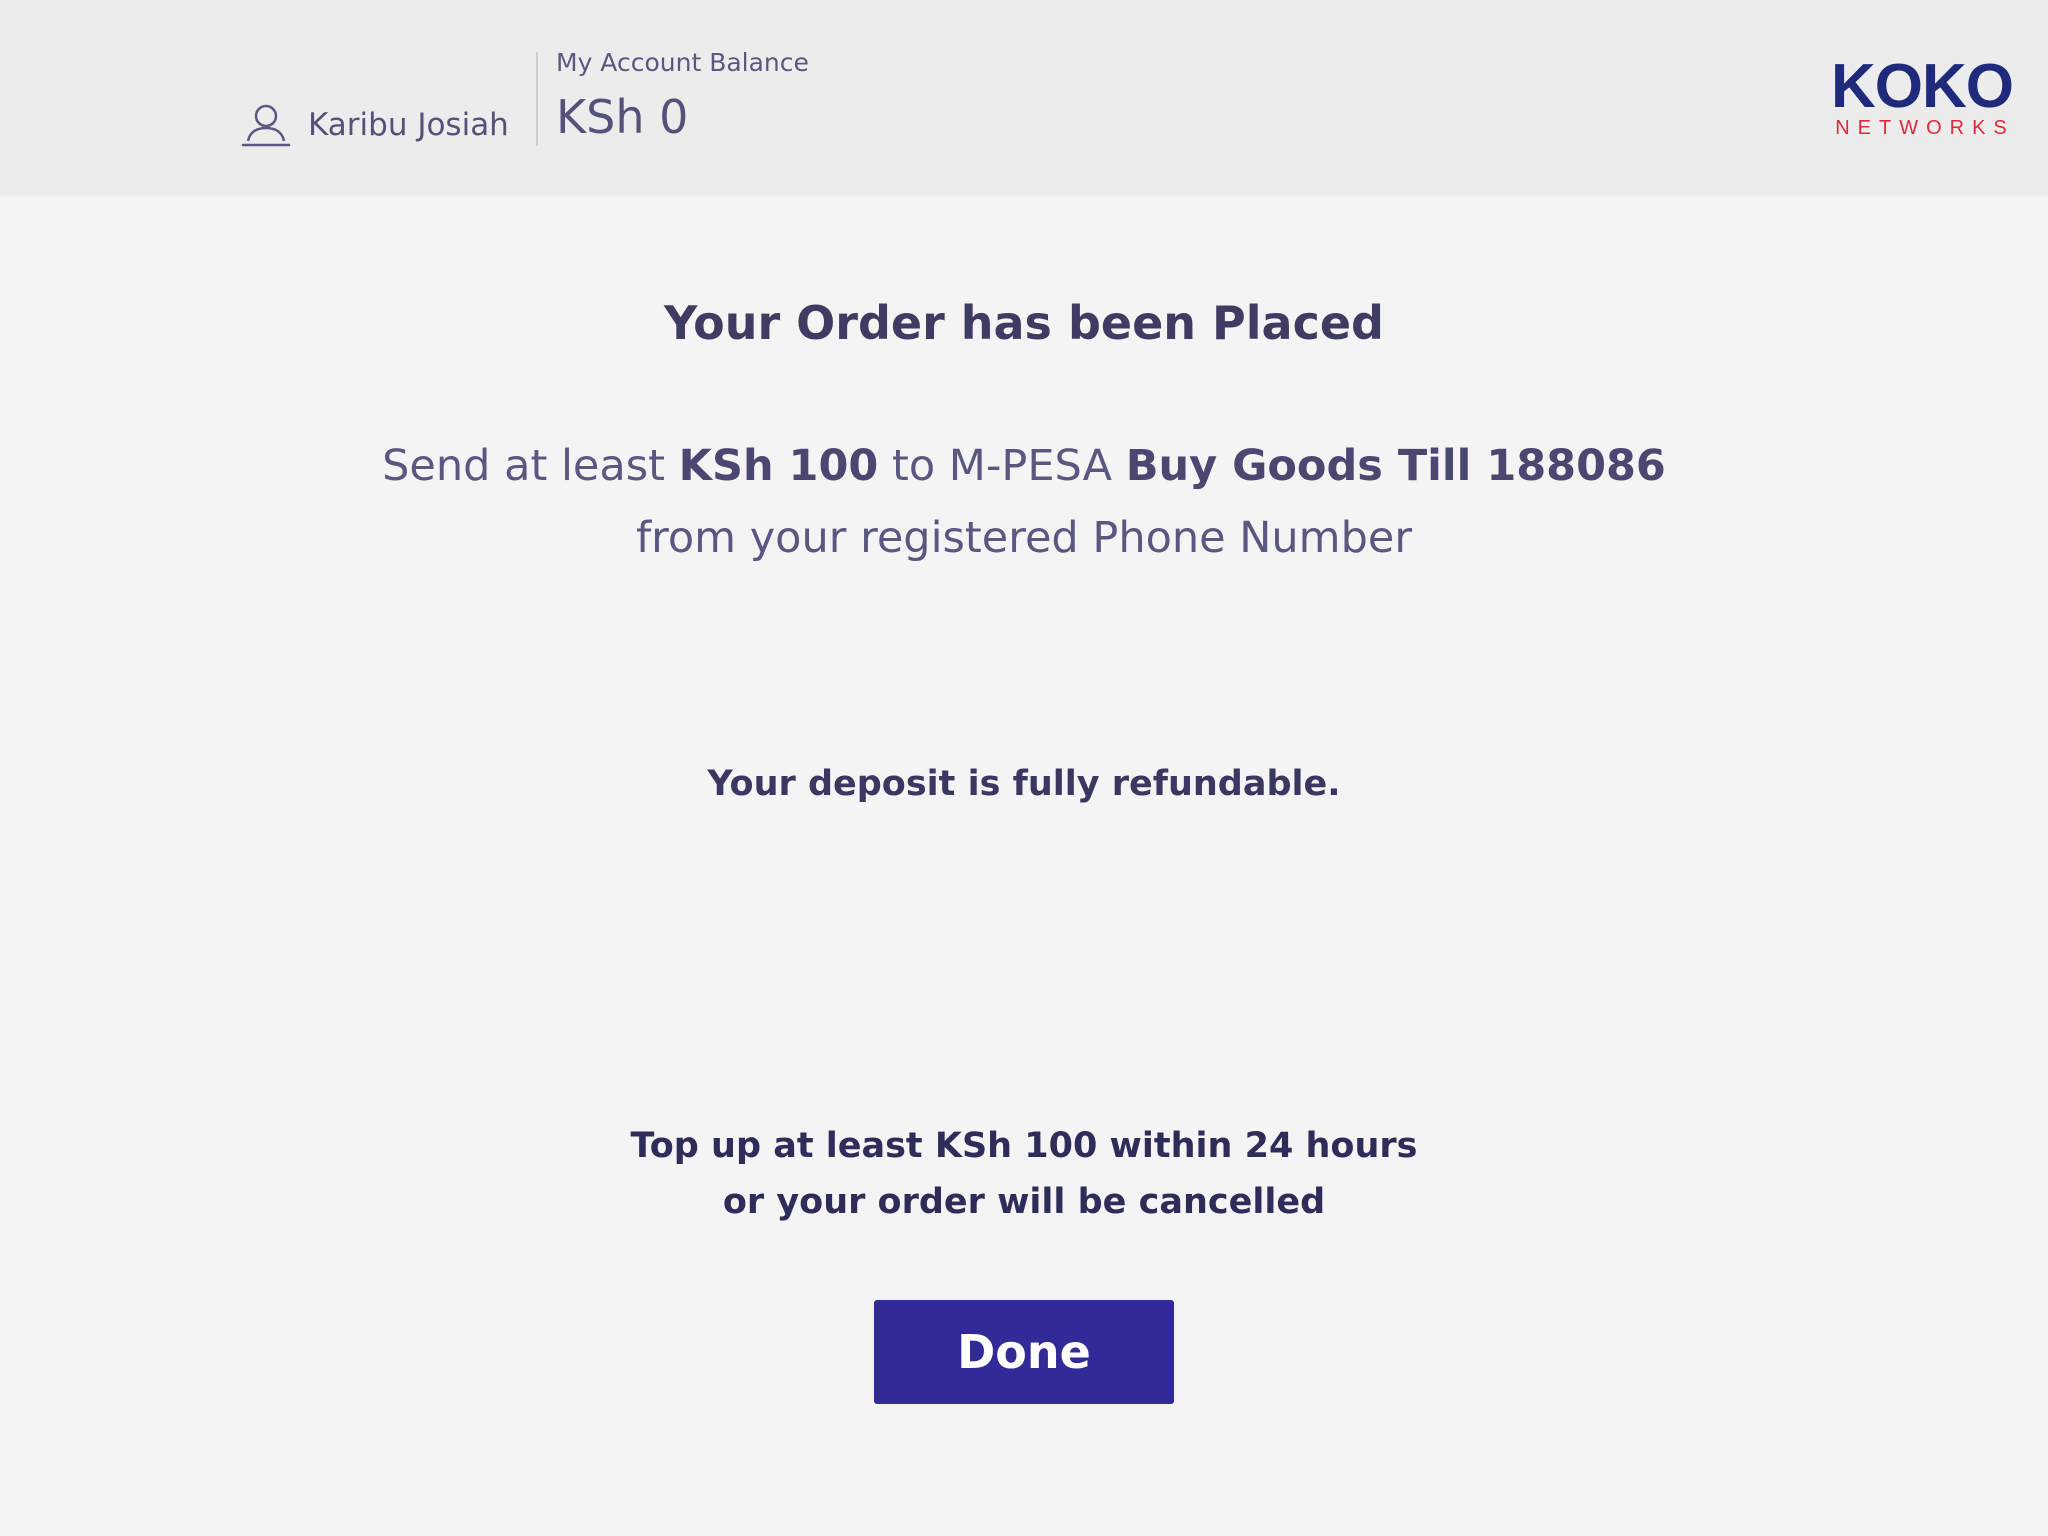  I want to click on user-name: Karibu Josiah, so click(408, 125).